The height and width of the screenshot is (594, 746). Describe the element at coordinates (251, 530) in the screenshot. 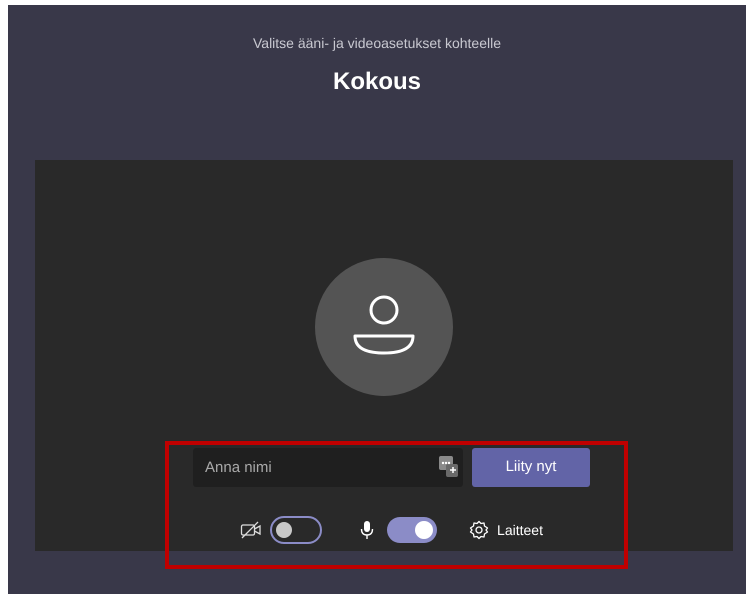

I see `camera-off-icon` at that location.